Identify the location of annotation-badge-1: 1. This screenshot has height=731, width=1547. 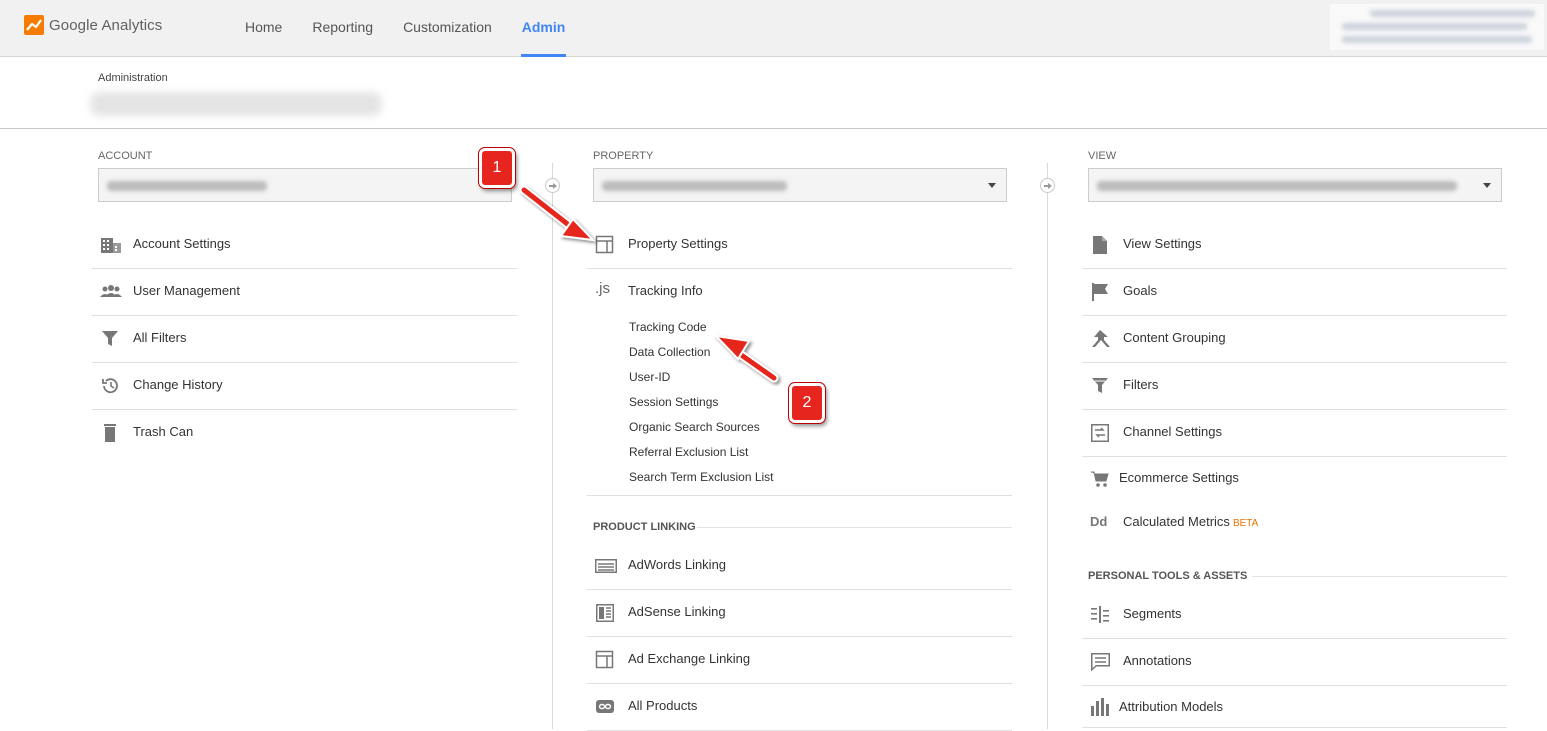
(497, 168).